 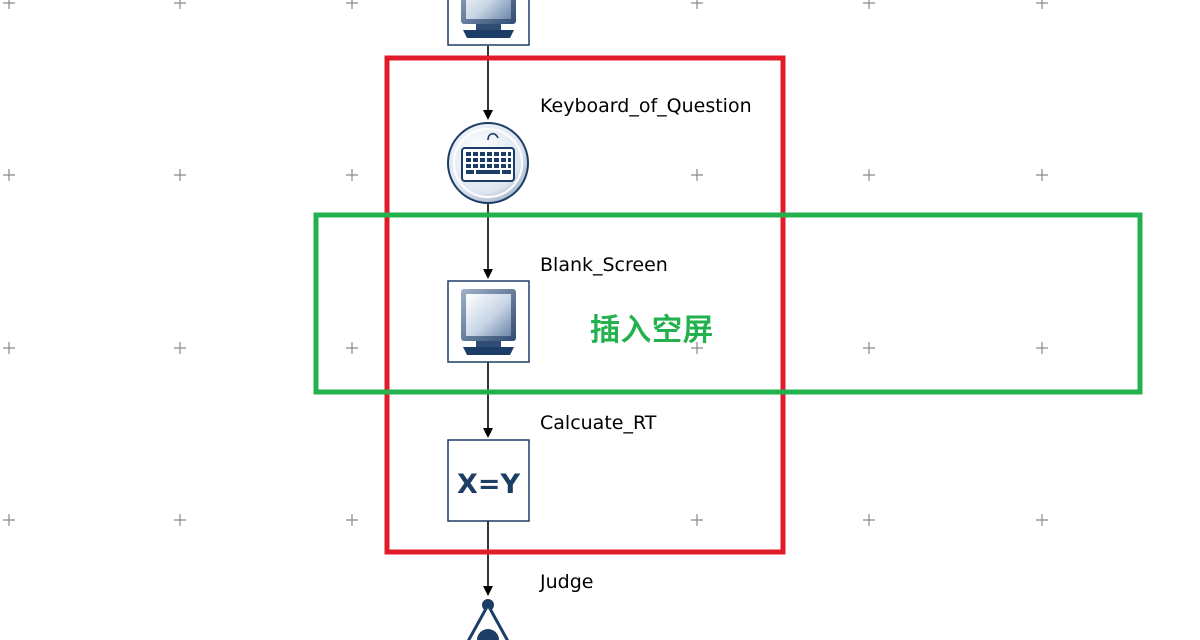 What do you see at coordinates (598, 423) in the screenshot?
I see `calculate-node-label: Calcuate_RT` at bounding box center [598, 423].